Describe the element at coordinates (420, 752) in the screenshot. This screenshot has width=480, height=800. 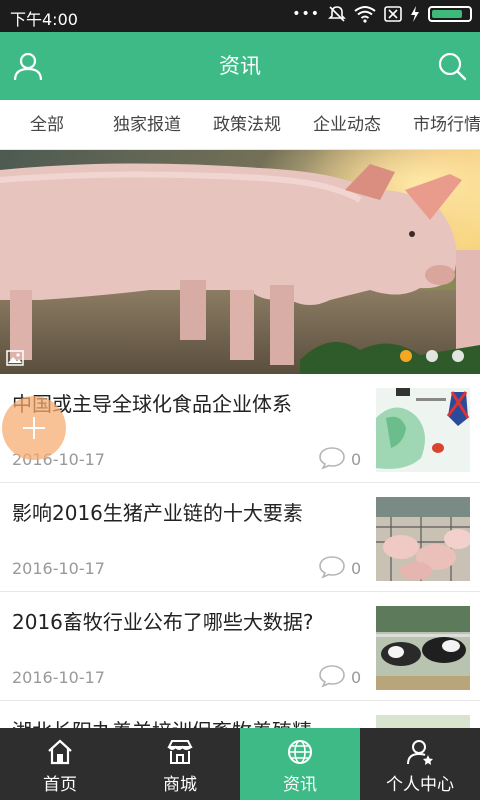
I see `profile-icon` at that location.